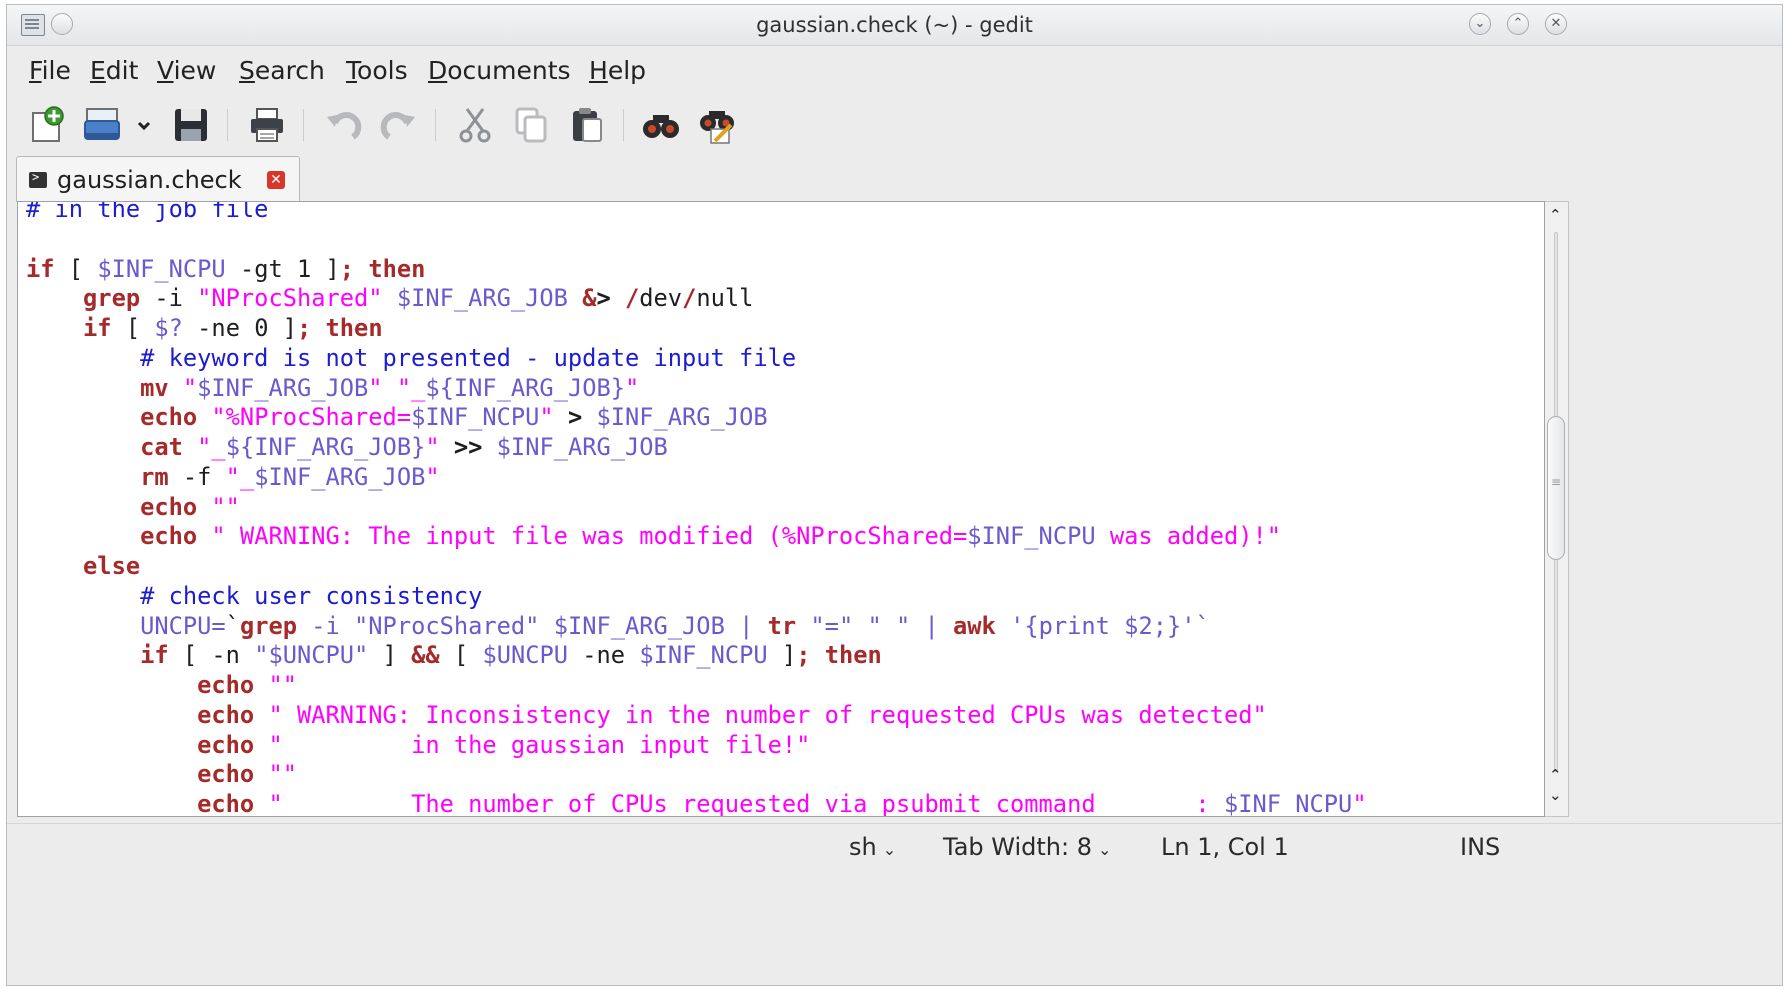  Describe the element at coordinates (144, 125) in the screenshot. I see `open-dropdown-icon` at that location.